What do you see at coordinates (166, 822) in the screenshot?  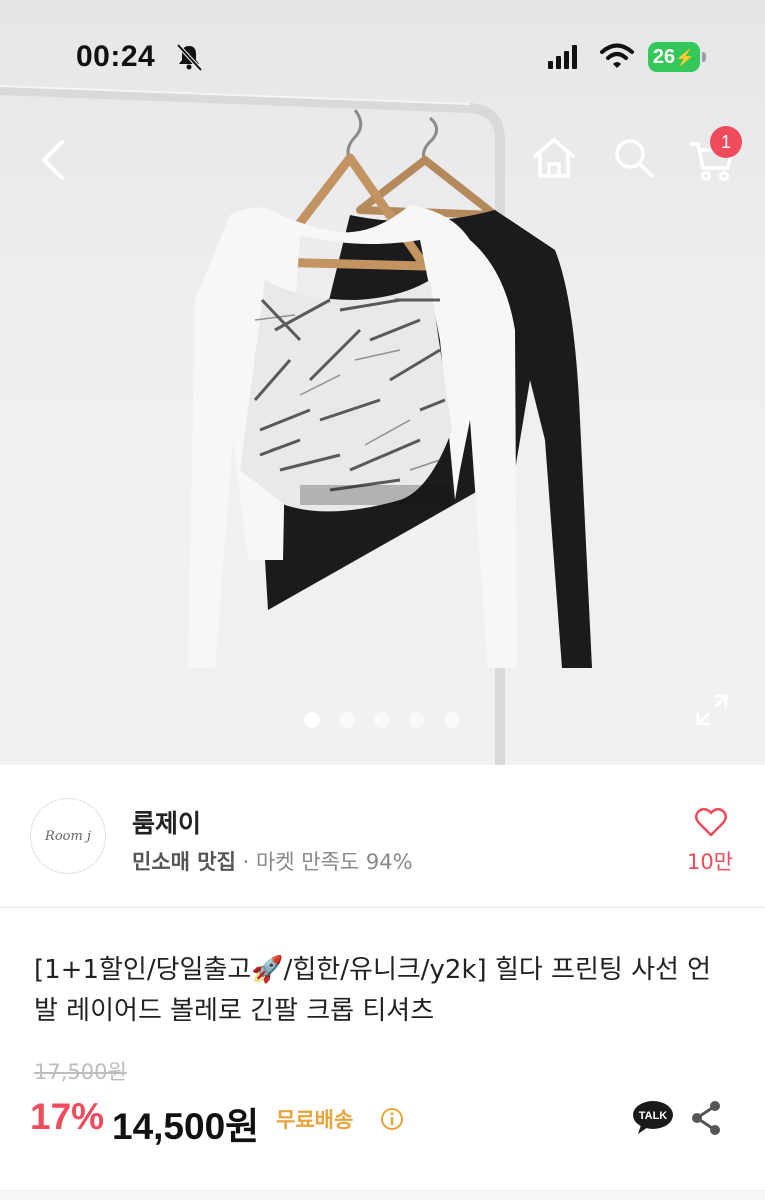 I see `store-name: 룸제이` at bounding box center [166, 822].